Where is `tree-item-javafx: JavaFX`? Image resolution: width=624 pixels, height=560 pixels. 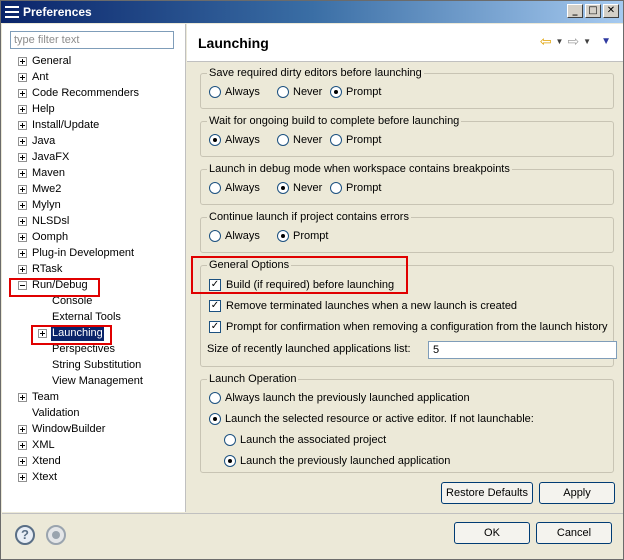 tree-item-javafx: JavaFX is located at coordinates (94, 157).